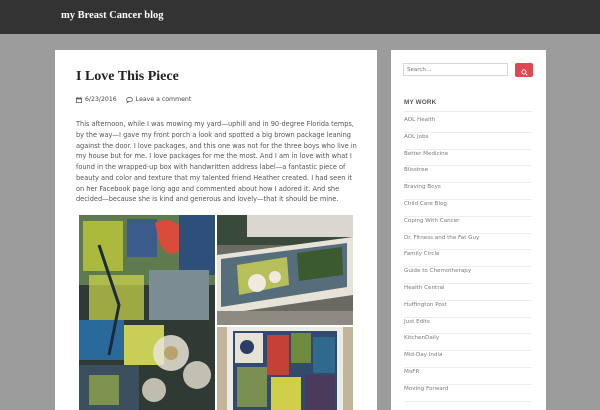  Describe the element at coordinates (112, 15) in the screenshot. I see `site-title: my Breast Cancer blog` at that location.